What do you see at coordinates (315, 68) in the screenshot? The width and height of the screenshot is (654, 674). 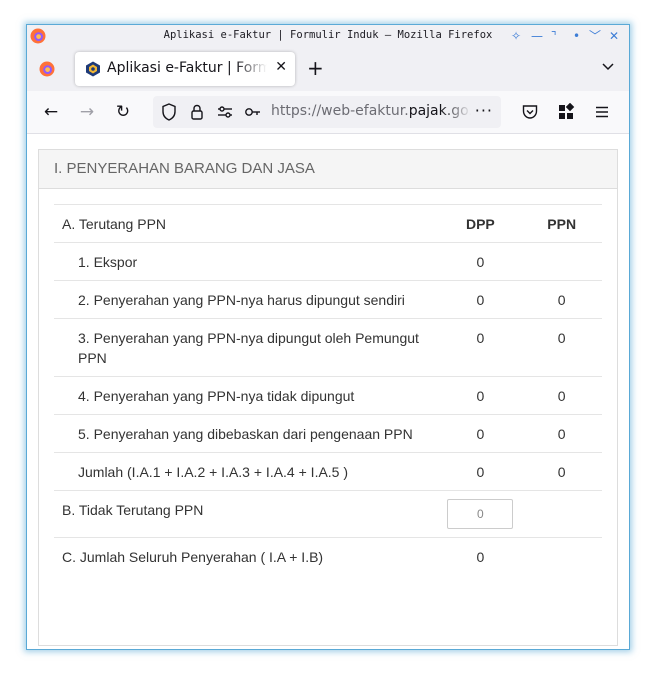 I see `new-tab-button: +` at bounding box center [315, 68].